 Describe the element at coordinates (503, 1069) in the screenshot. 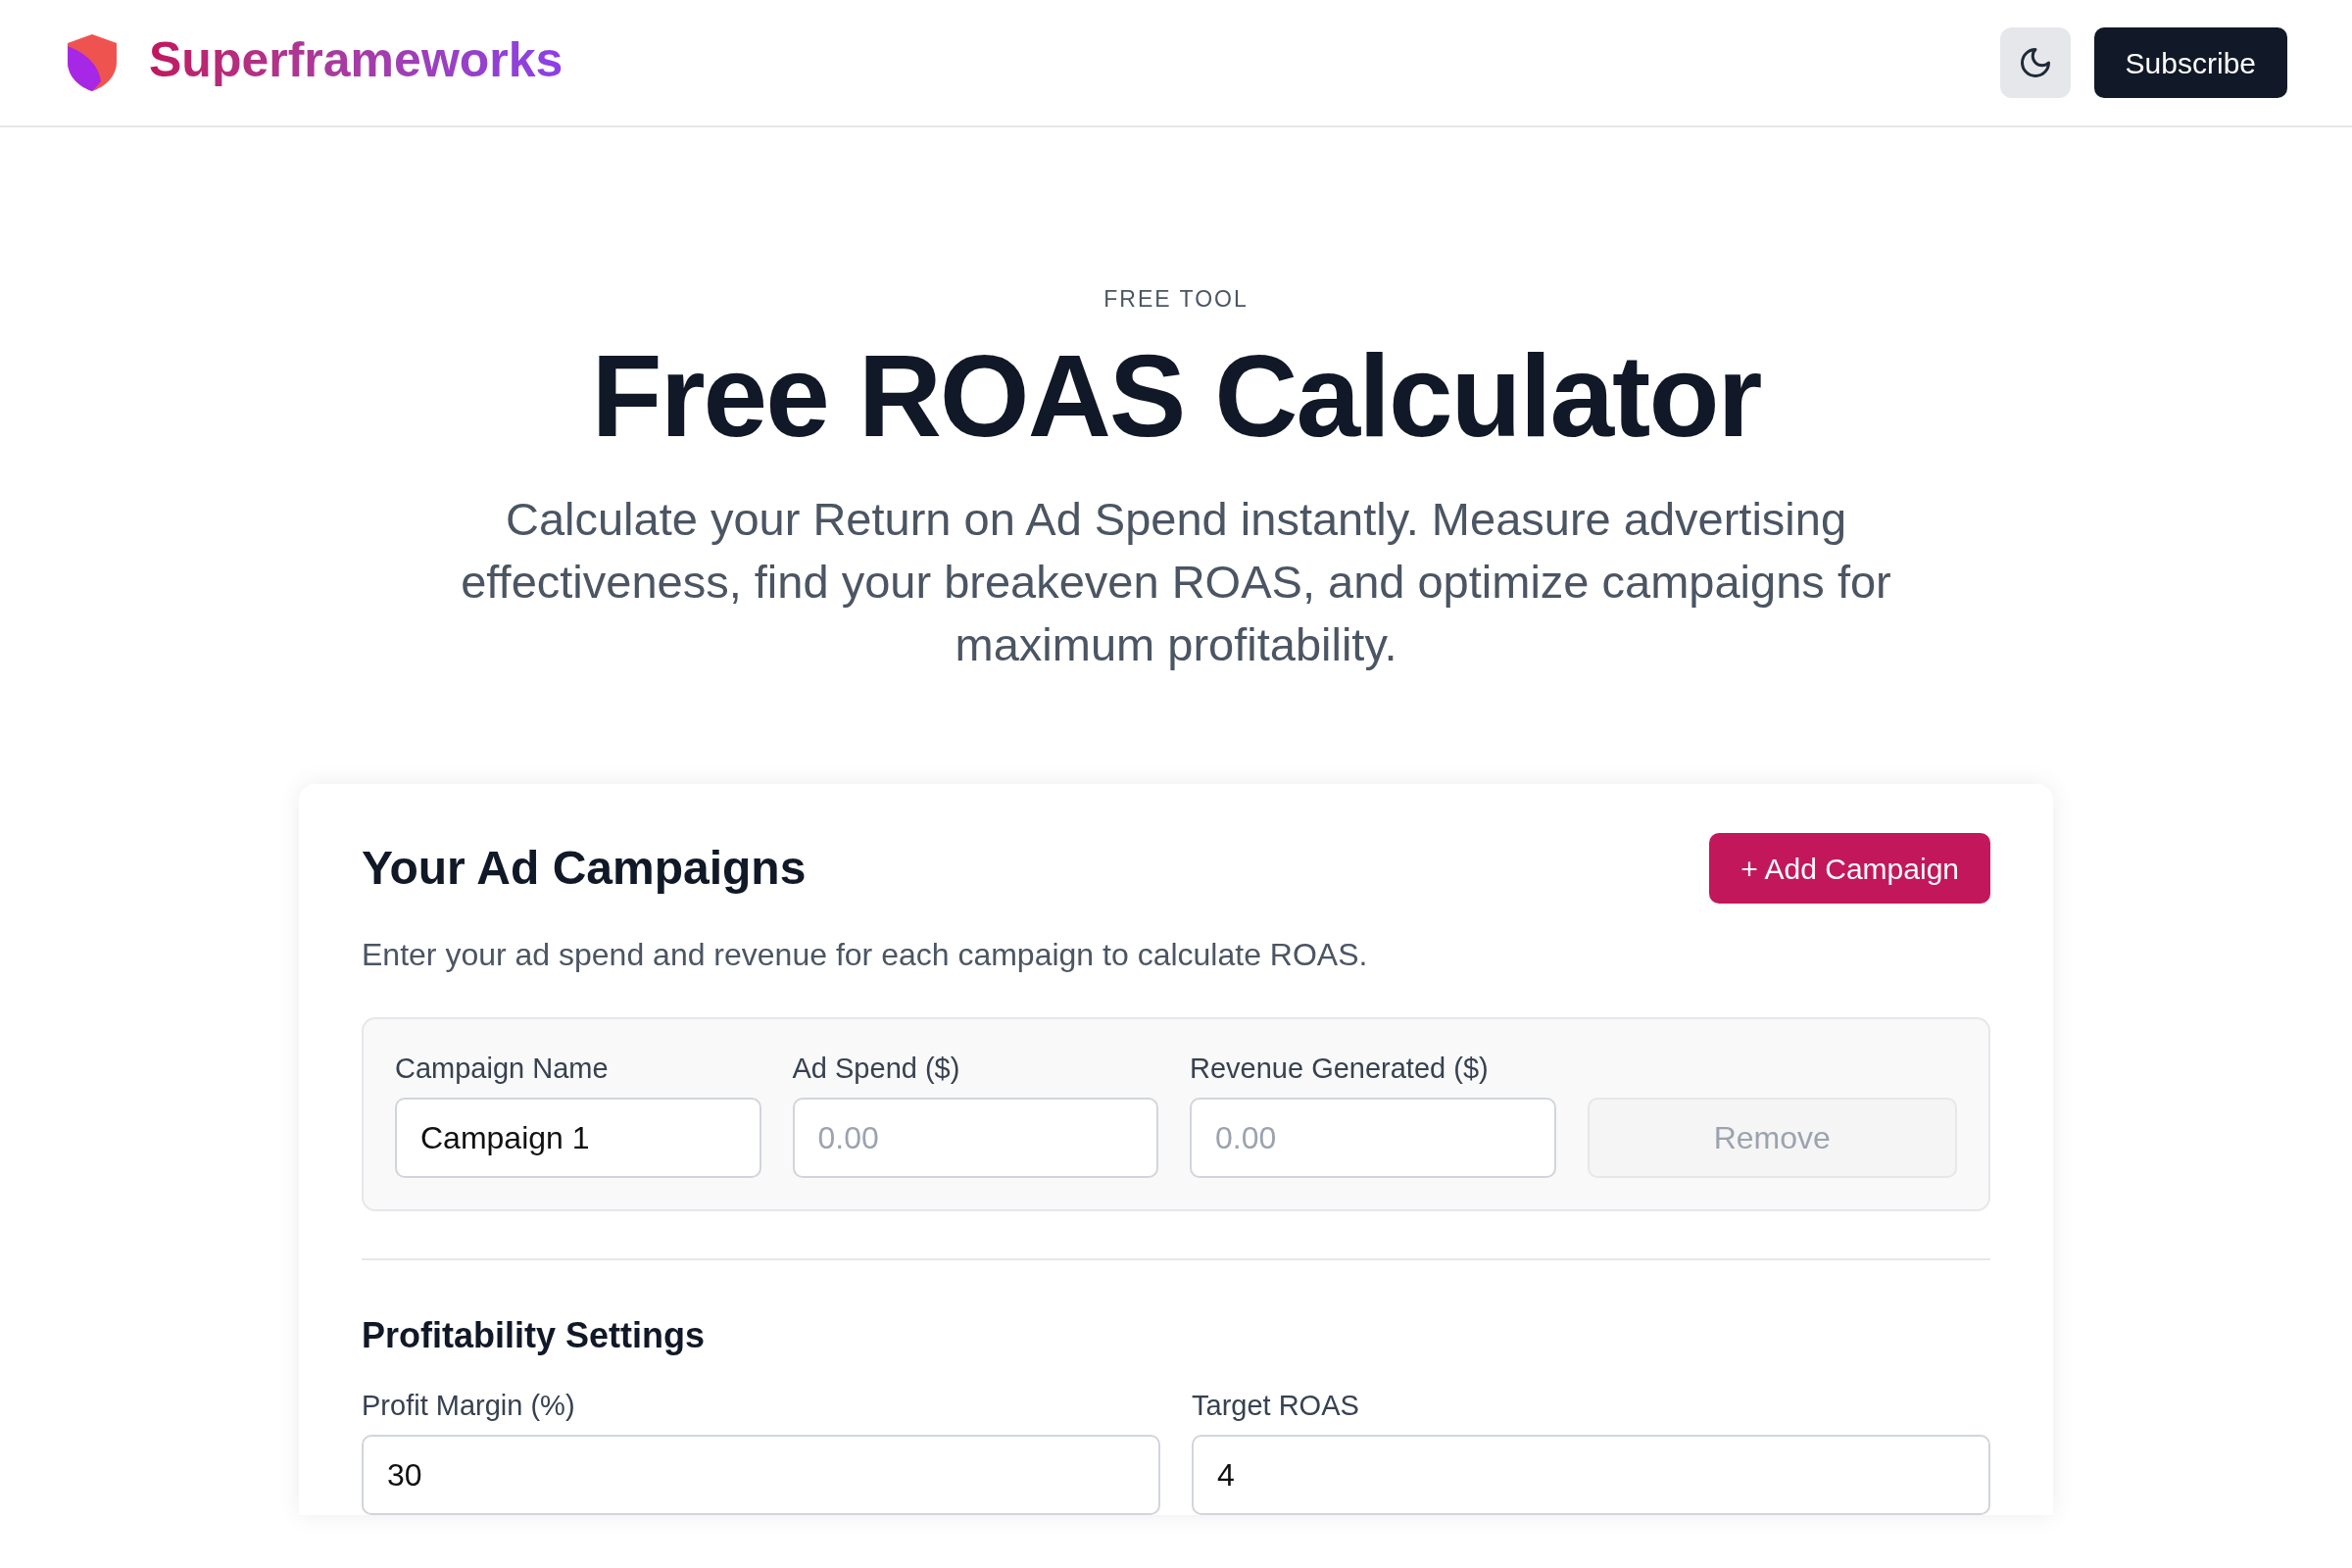

I see `field-label: Campaign Name` at that location.